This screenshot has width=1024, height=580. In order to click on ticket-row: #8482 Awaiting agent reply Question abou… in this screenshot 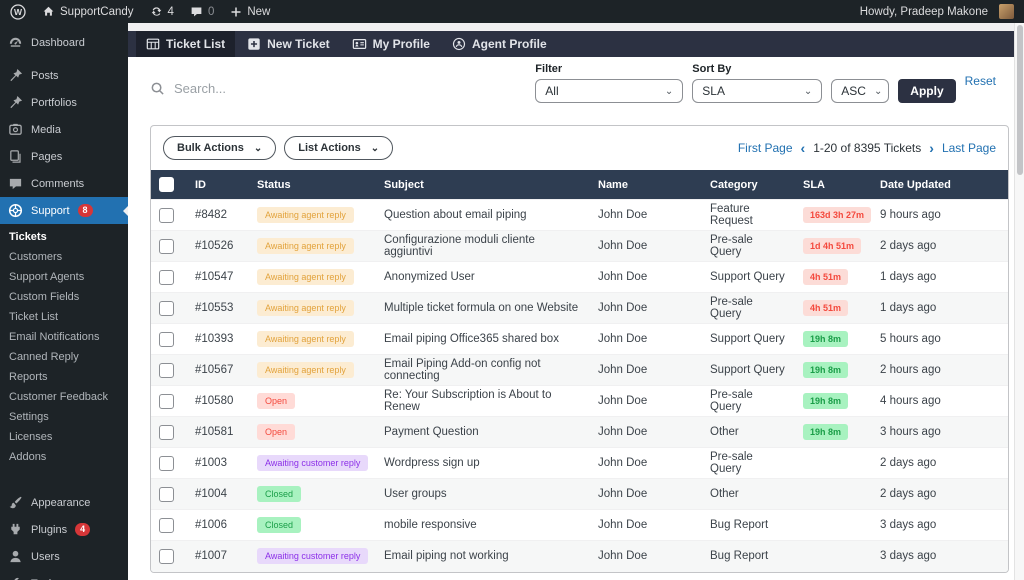, I will do `click(579, 215)`.